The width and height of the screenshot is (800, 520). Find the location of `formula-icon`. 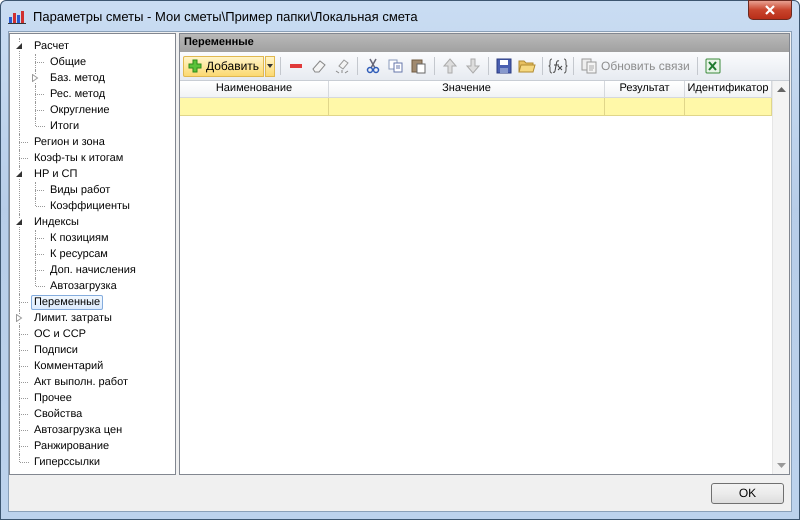

formula-icon is located at coordinates (558, 66).